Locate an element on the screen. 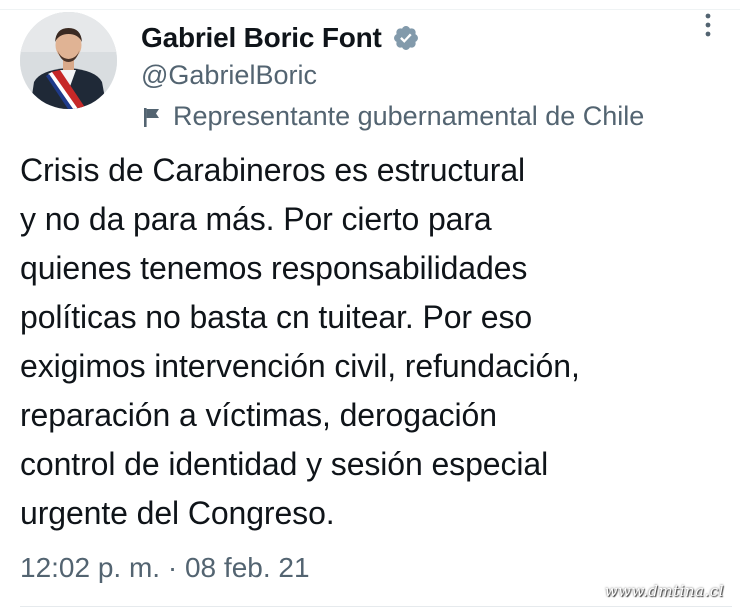  tweet-text-line: urgente del Congreso. is located at coordinates (177, 513).